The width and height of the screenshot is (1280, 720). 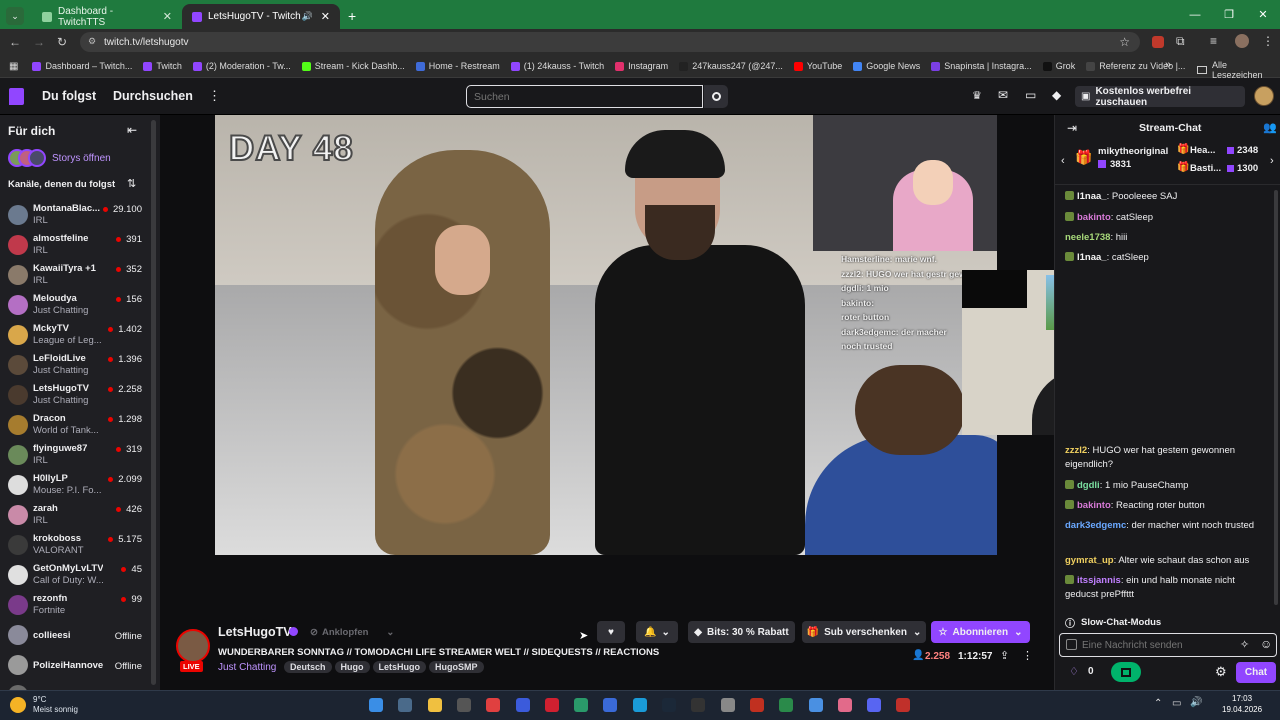 What do you see at coordinates (1095, 525) in the screenshot?
I see `chat-username: dark3edgemc` at bounding box center [1095, 525].